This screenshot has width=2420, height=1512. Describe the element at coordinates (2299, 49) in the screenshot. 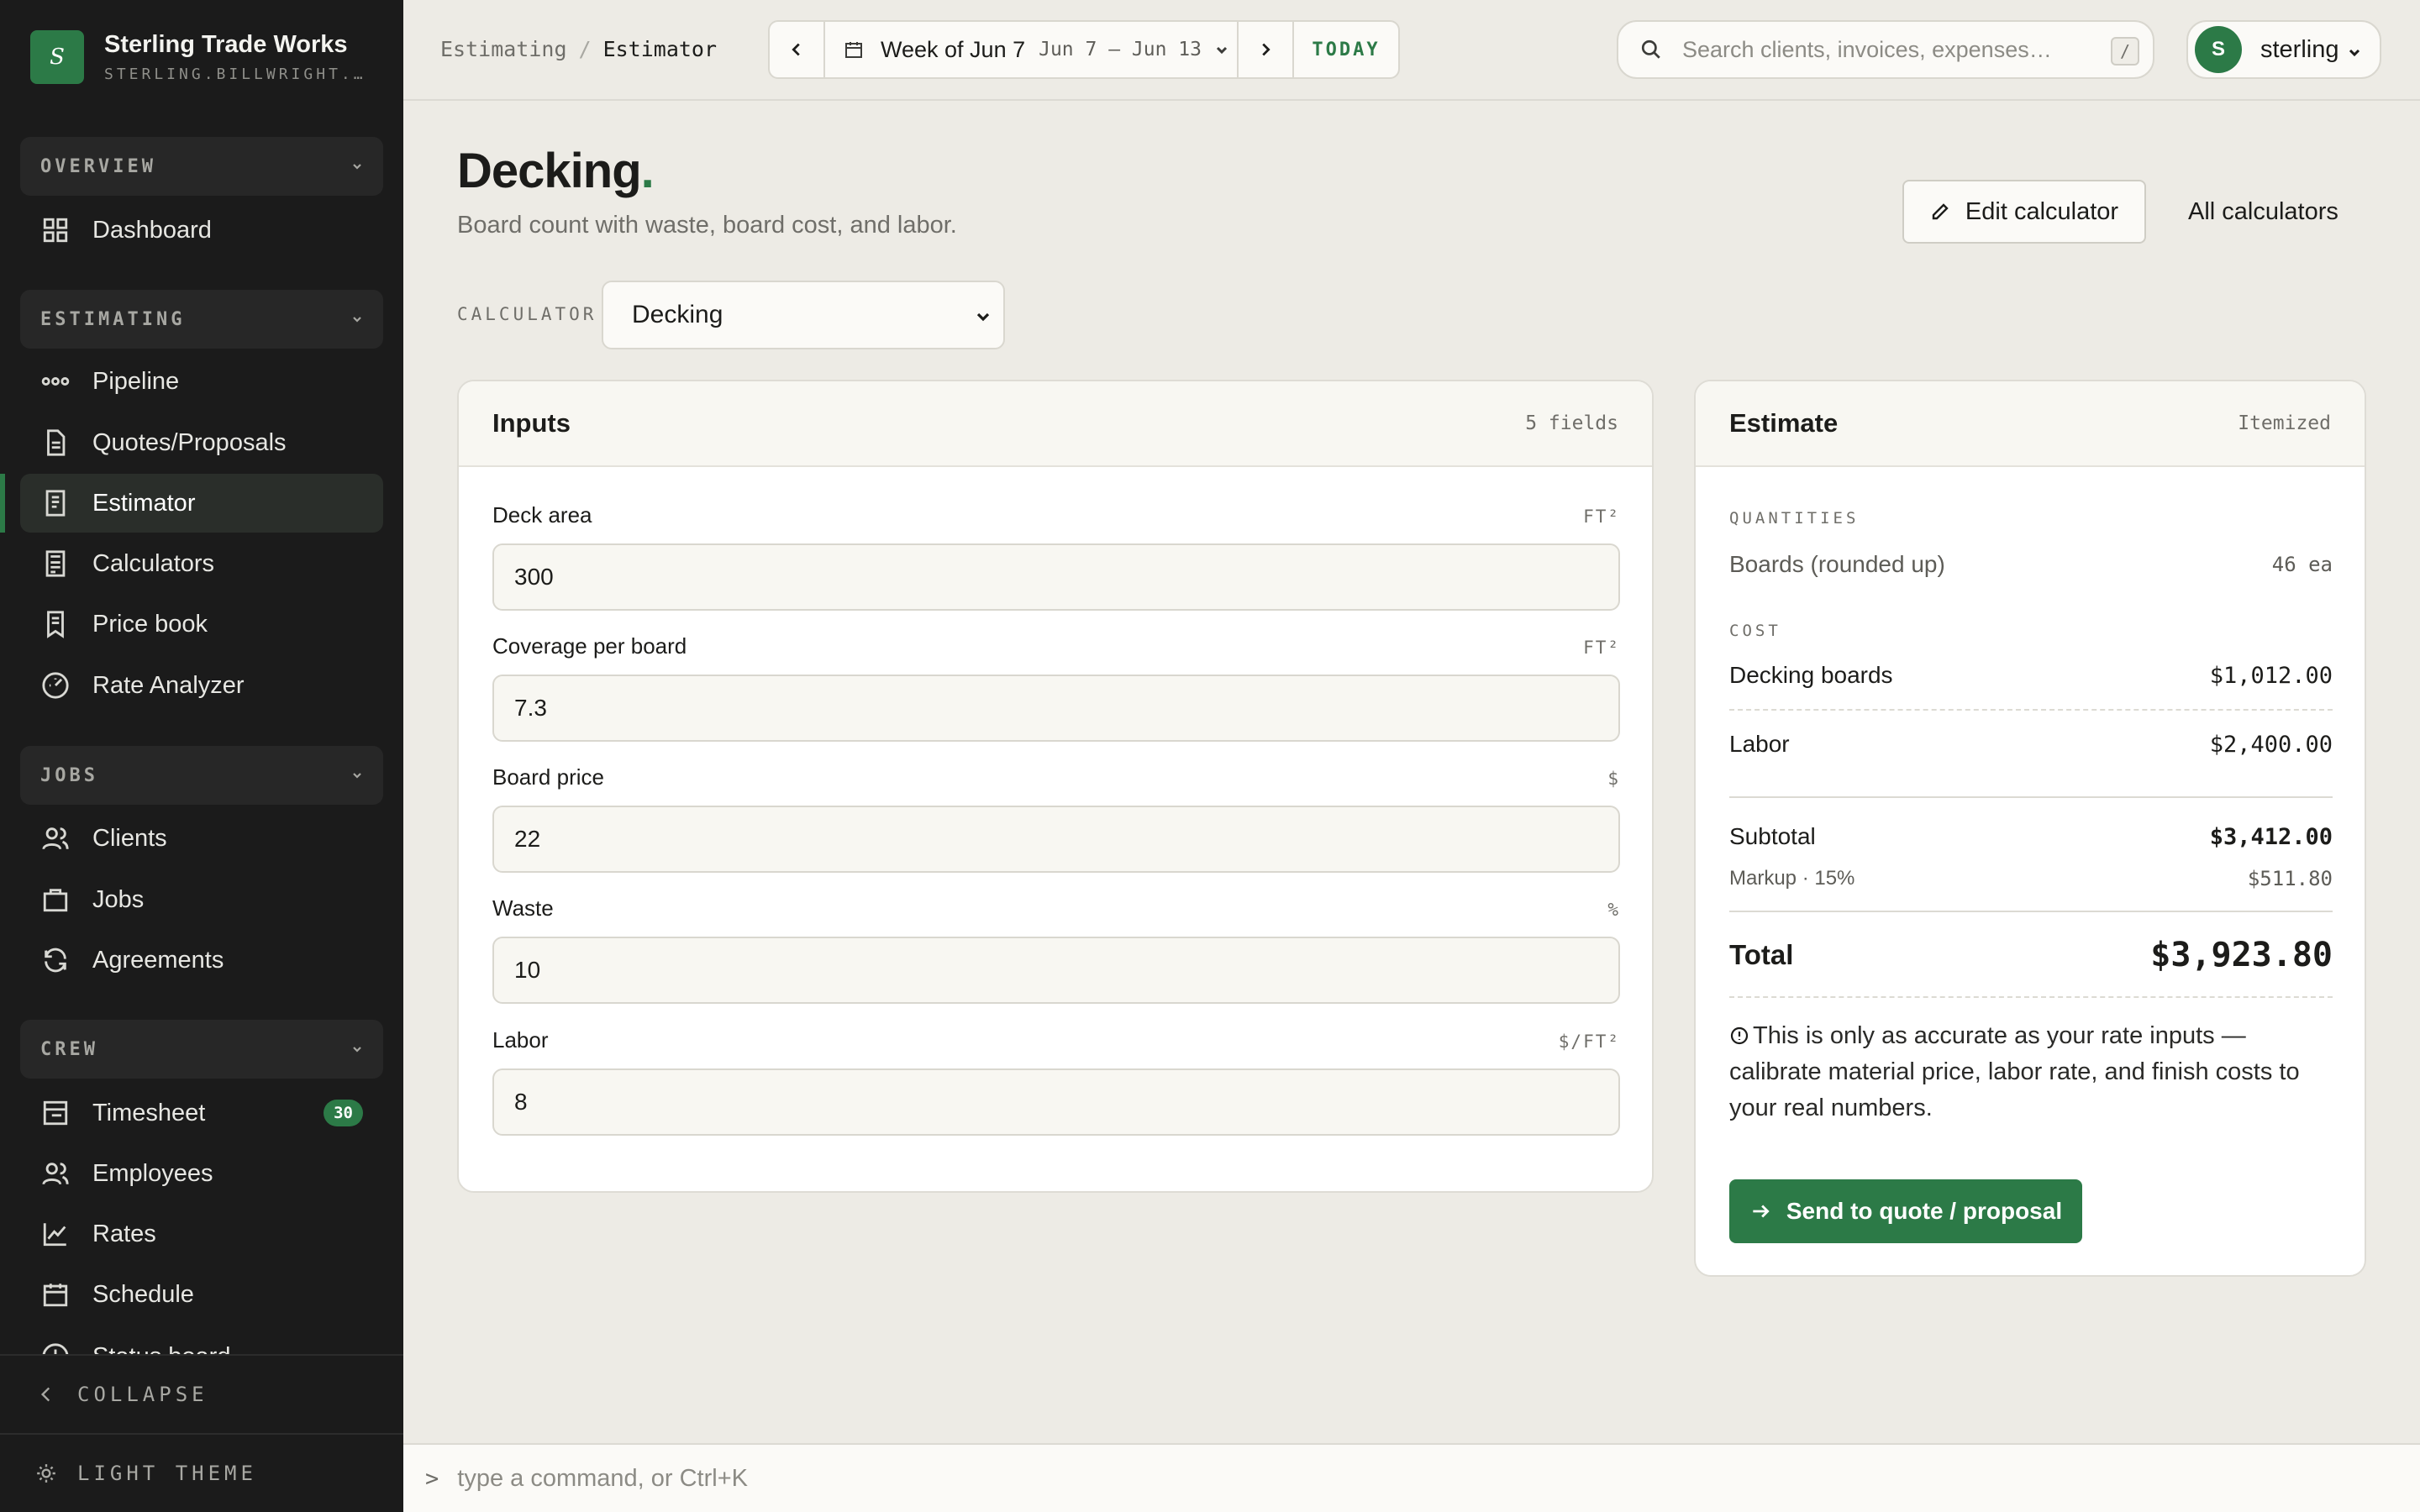

I see `user-name: sterling` at that location.